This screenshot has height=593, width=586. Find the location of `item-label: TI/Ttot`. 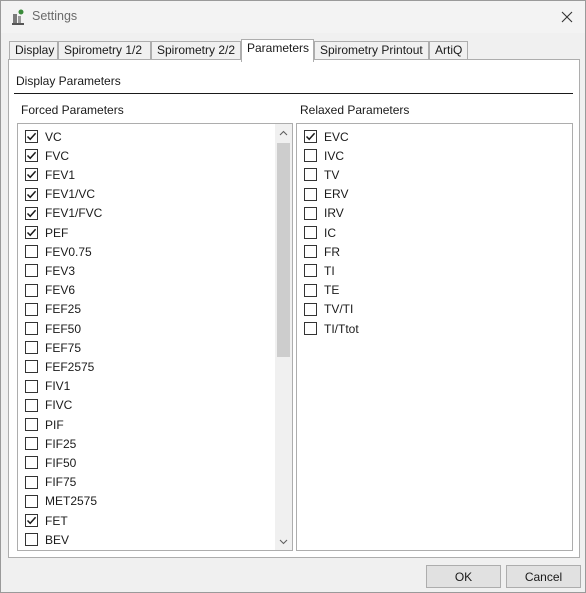

item-label: TI/Ttot is located at coordinates (341, 328).